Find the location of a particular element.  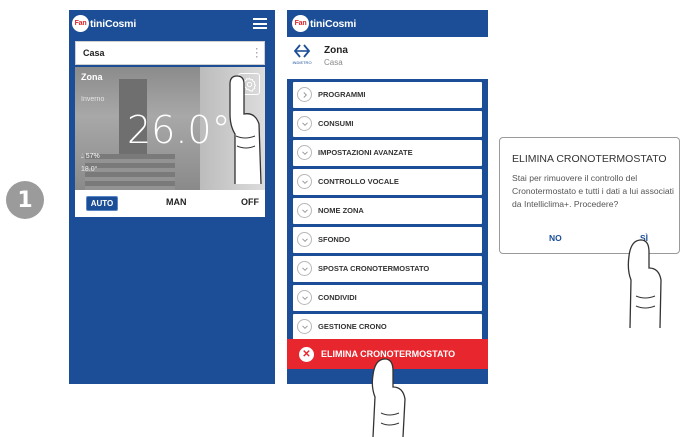

menu-item-label: GESTIONE CRONO is located at coordinates (352, 327).